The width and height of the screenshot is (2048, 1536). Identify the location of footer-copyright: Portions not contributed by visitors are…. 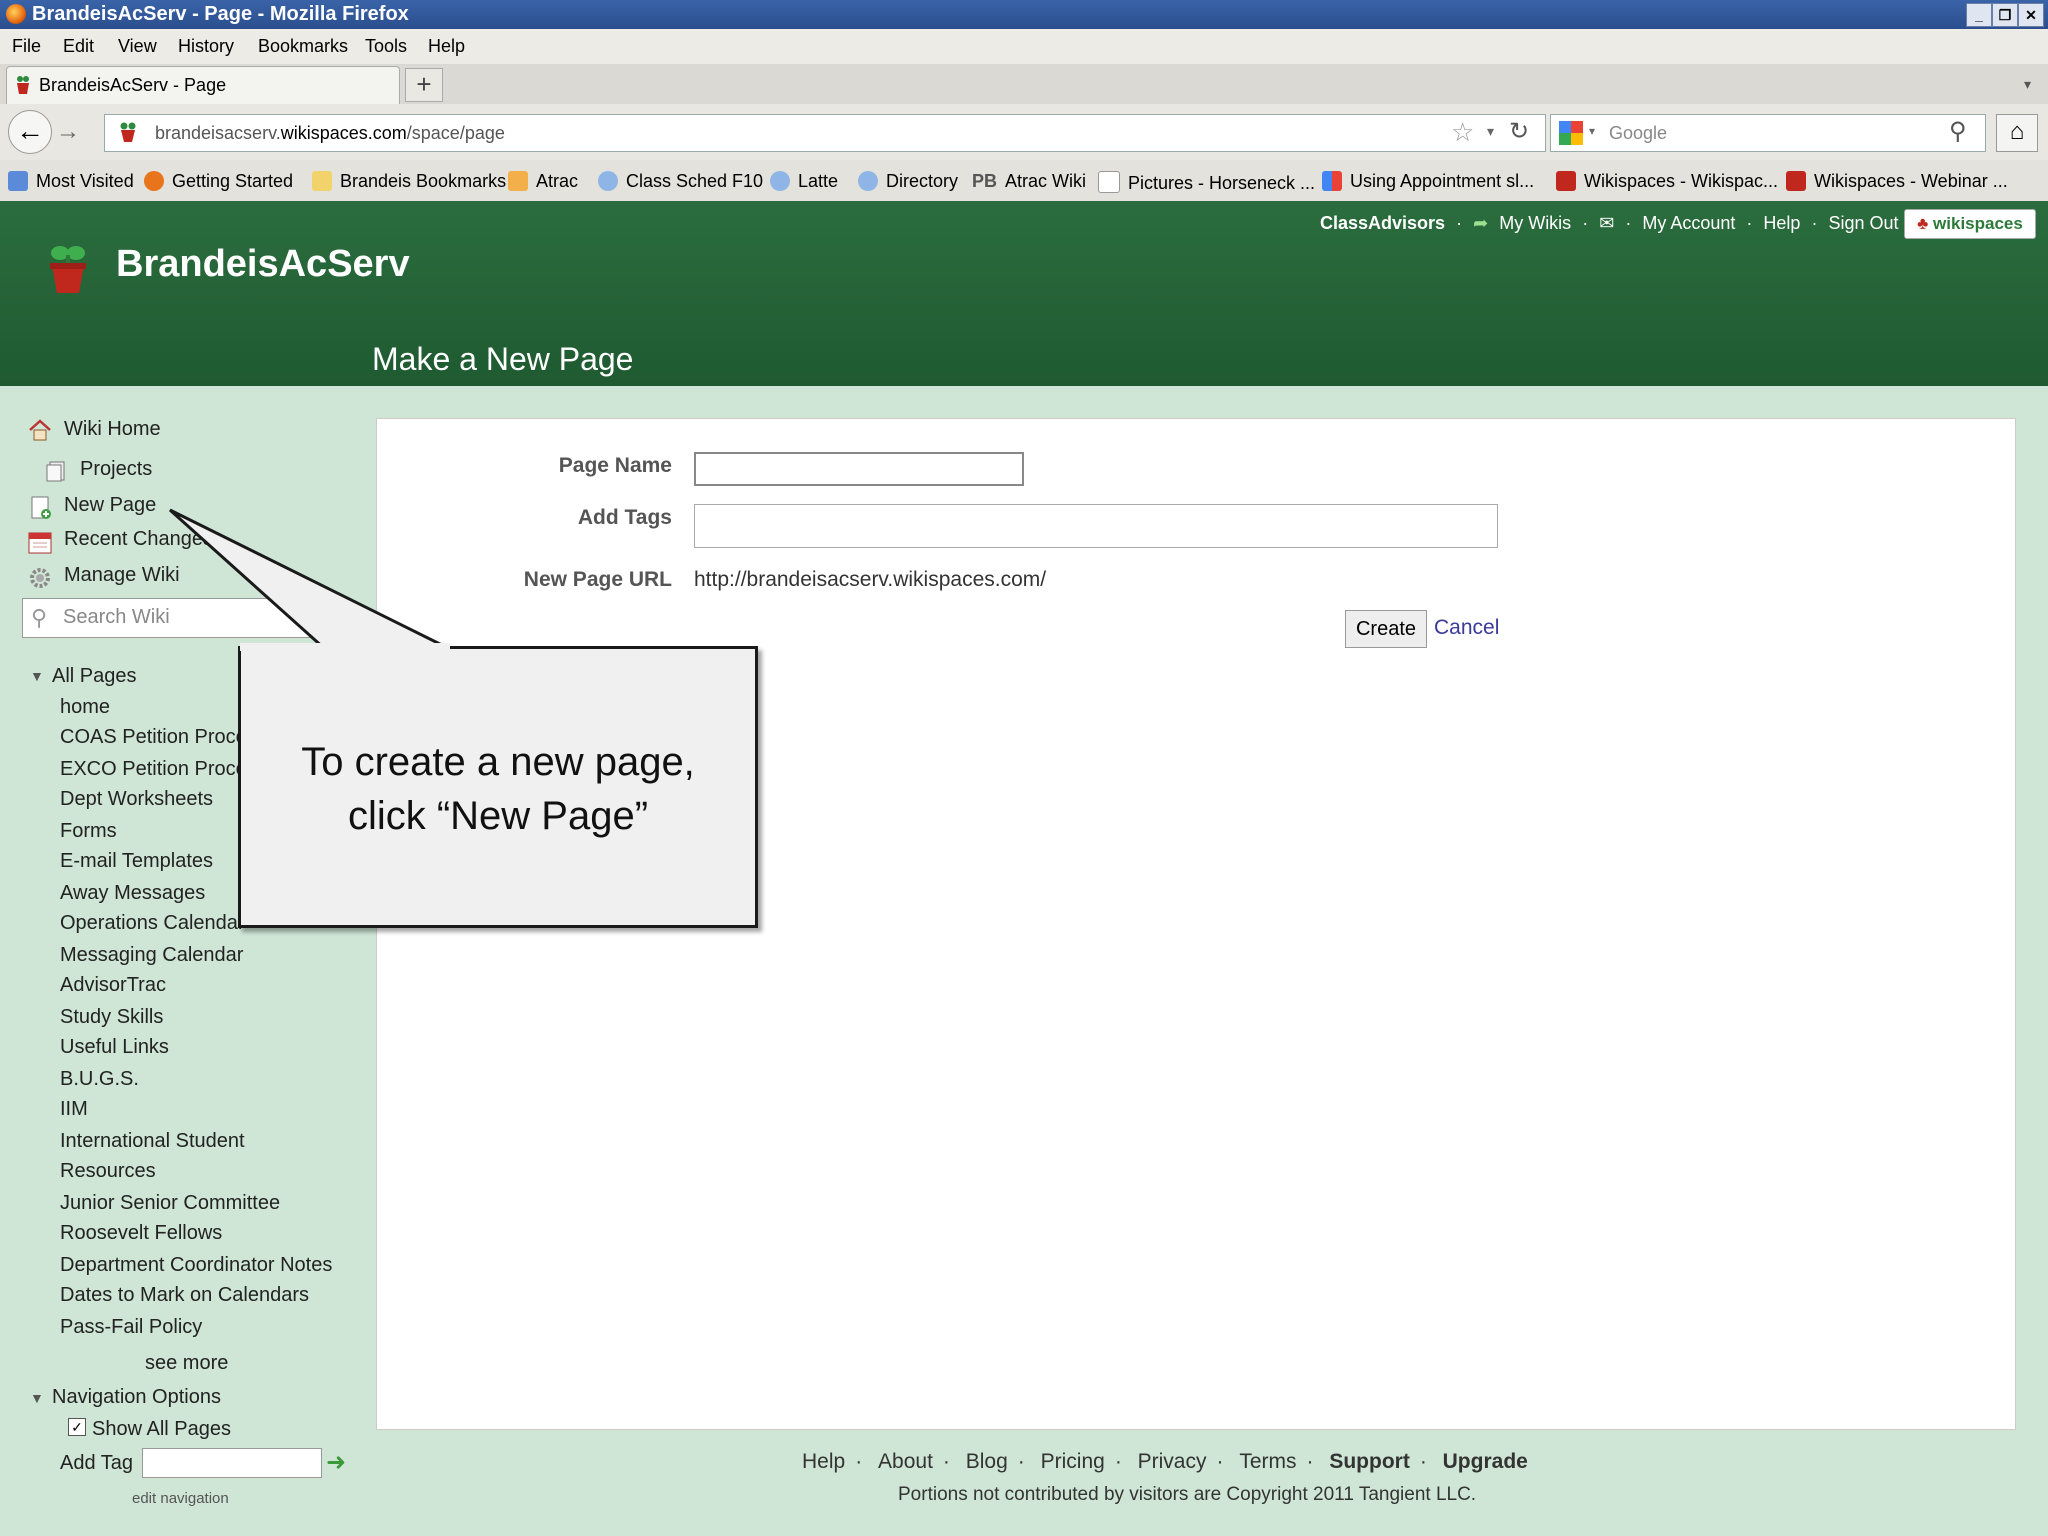
(1187, 1494).